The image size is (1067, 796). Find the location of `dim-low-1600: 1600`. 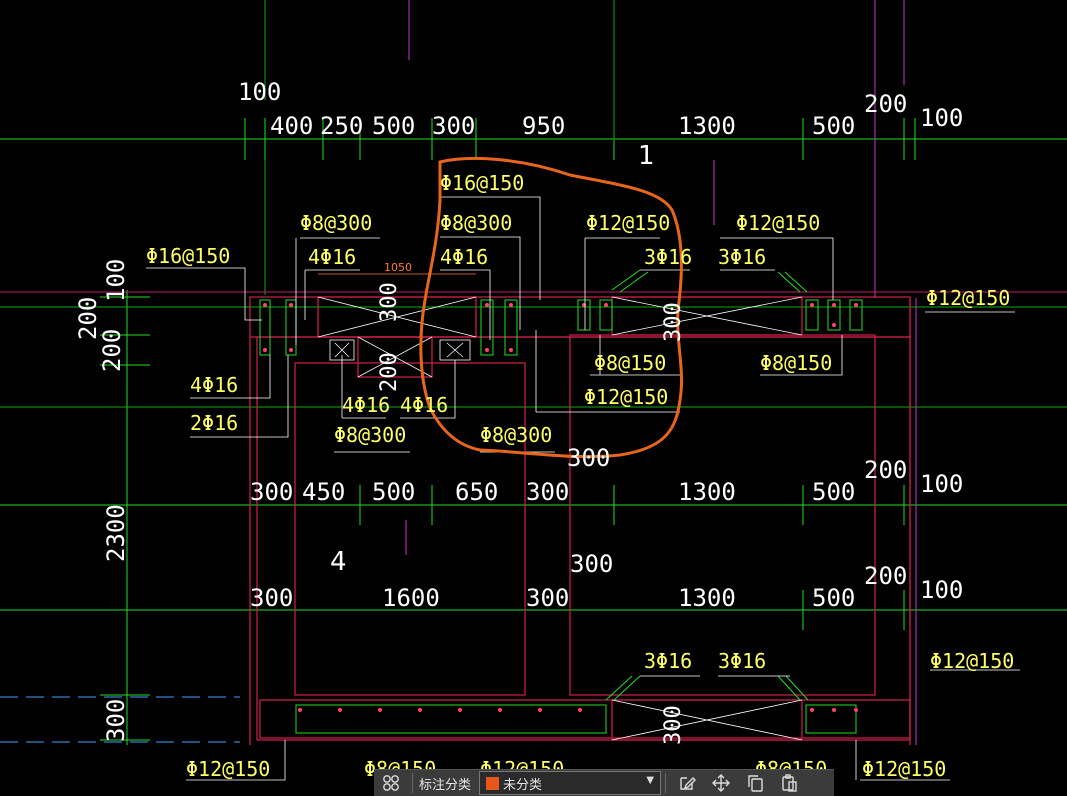

dim-low-1600: 1600 is located at coordinates (411, 598).